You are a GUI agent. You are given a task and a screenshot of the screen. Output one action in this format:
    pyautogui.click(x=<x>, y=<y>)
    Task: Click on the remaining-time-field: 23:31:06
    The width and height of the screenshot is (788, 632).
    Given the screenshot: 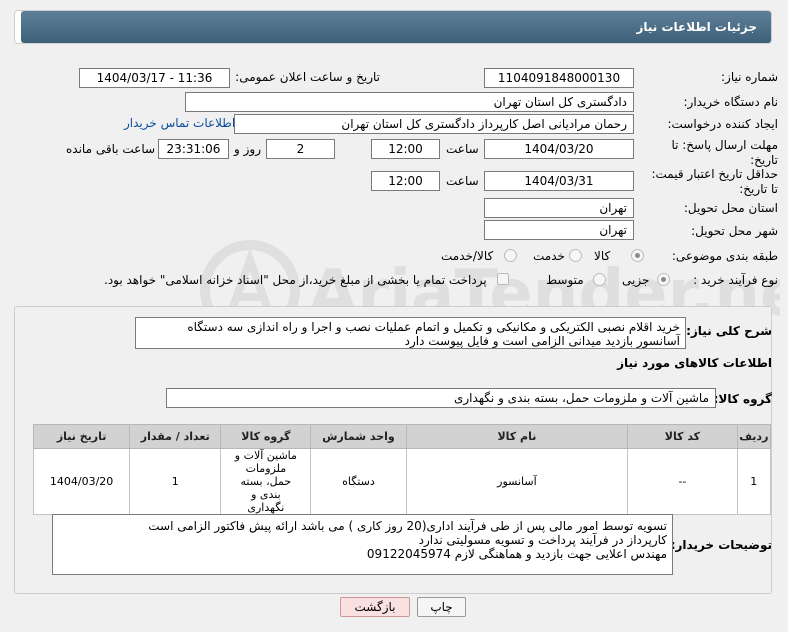 What is the action you would take?
    pyautogui.click(x=193, y=149)
    